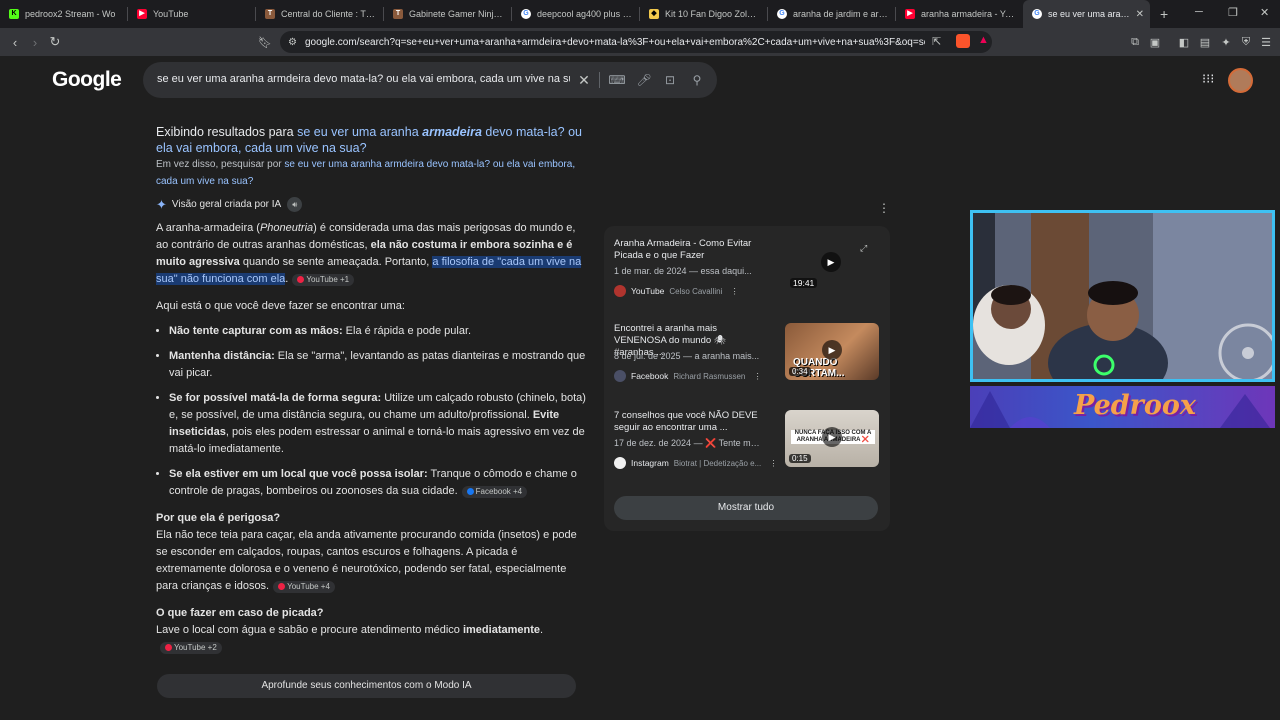 The width and height of the screenshot is (1280, 720). What do you see at coordinates (319, 14) in the screenshot?
I see `tab-terabyte-central: TCentral do Cliente : TERAB` at bounding box center [319, 14].